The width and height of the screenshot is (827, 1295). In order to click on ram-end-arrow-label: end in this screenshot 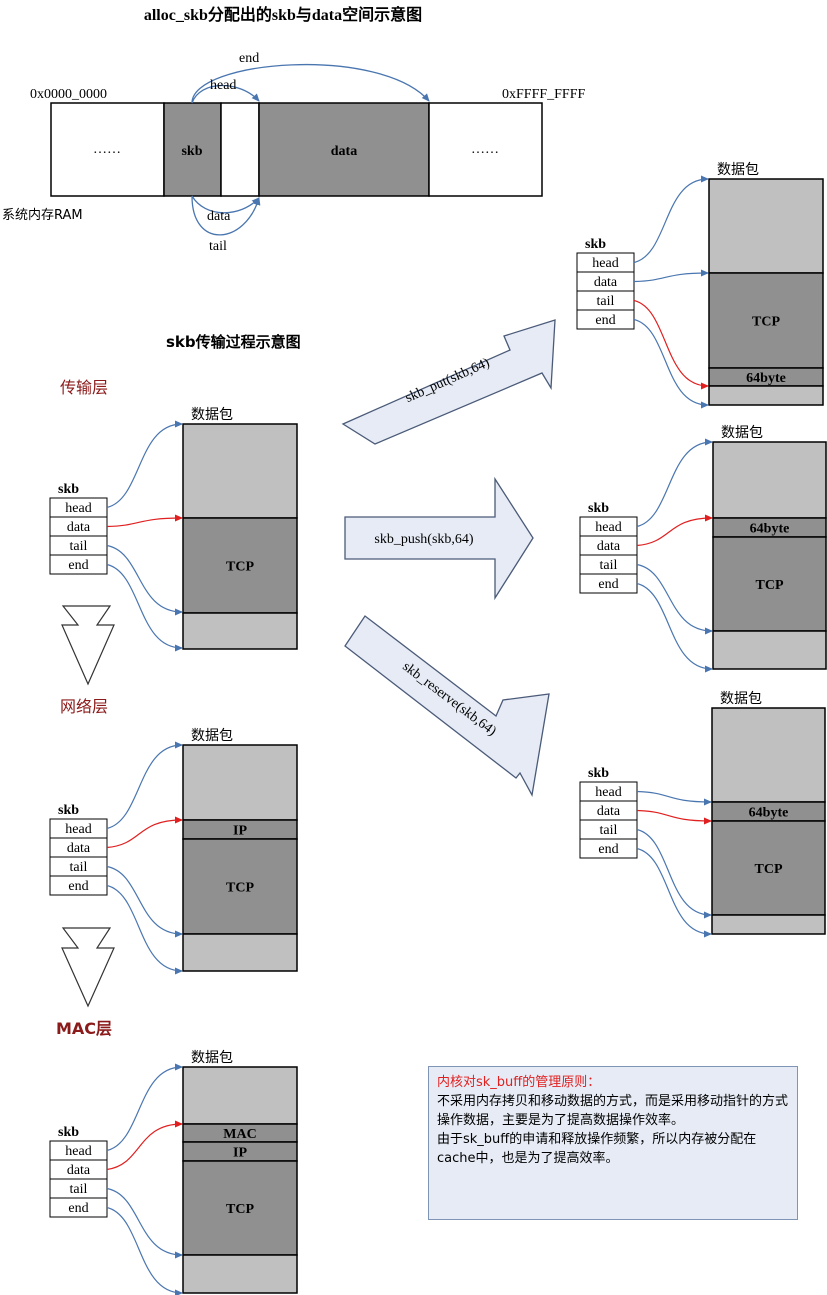, I will do `click(249, 58)`.